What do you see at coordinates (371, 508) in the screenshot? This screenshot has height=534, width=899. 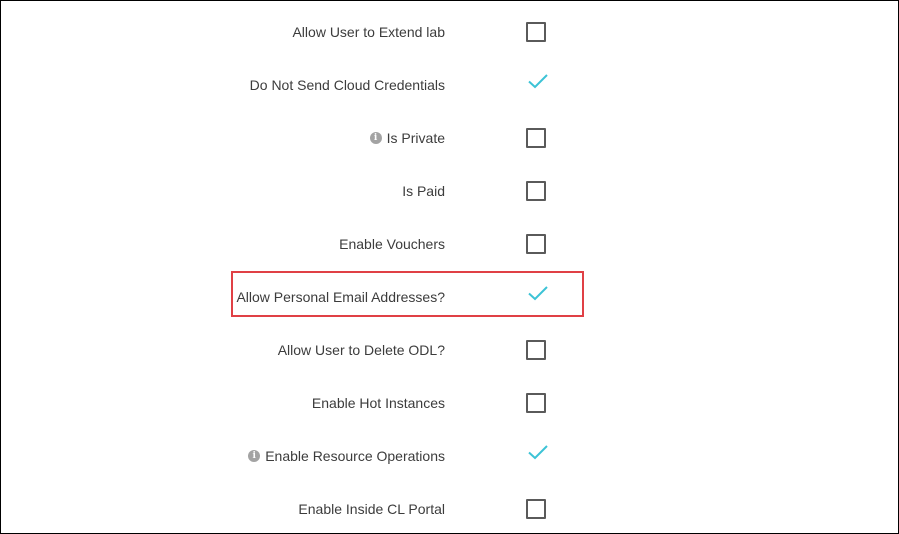 I see `setting-label: Enable Inside CL Portal` at bounding box center [371, 508].